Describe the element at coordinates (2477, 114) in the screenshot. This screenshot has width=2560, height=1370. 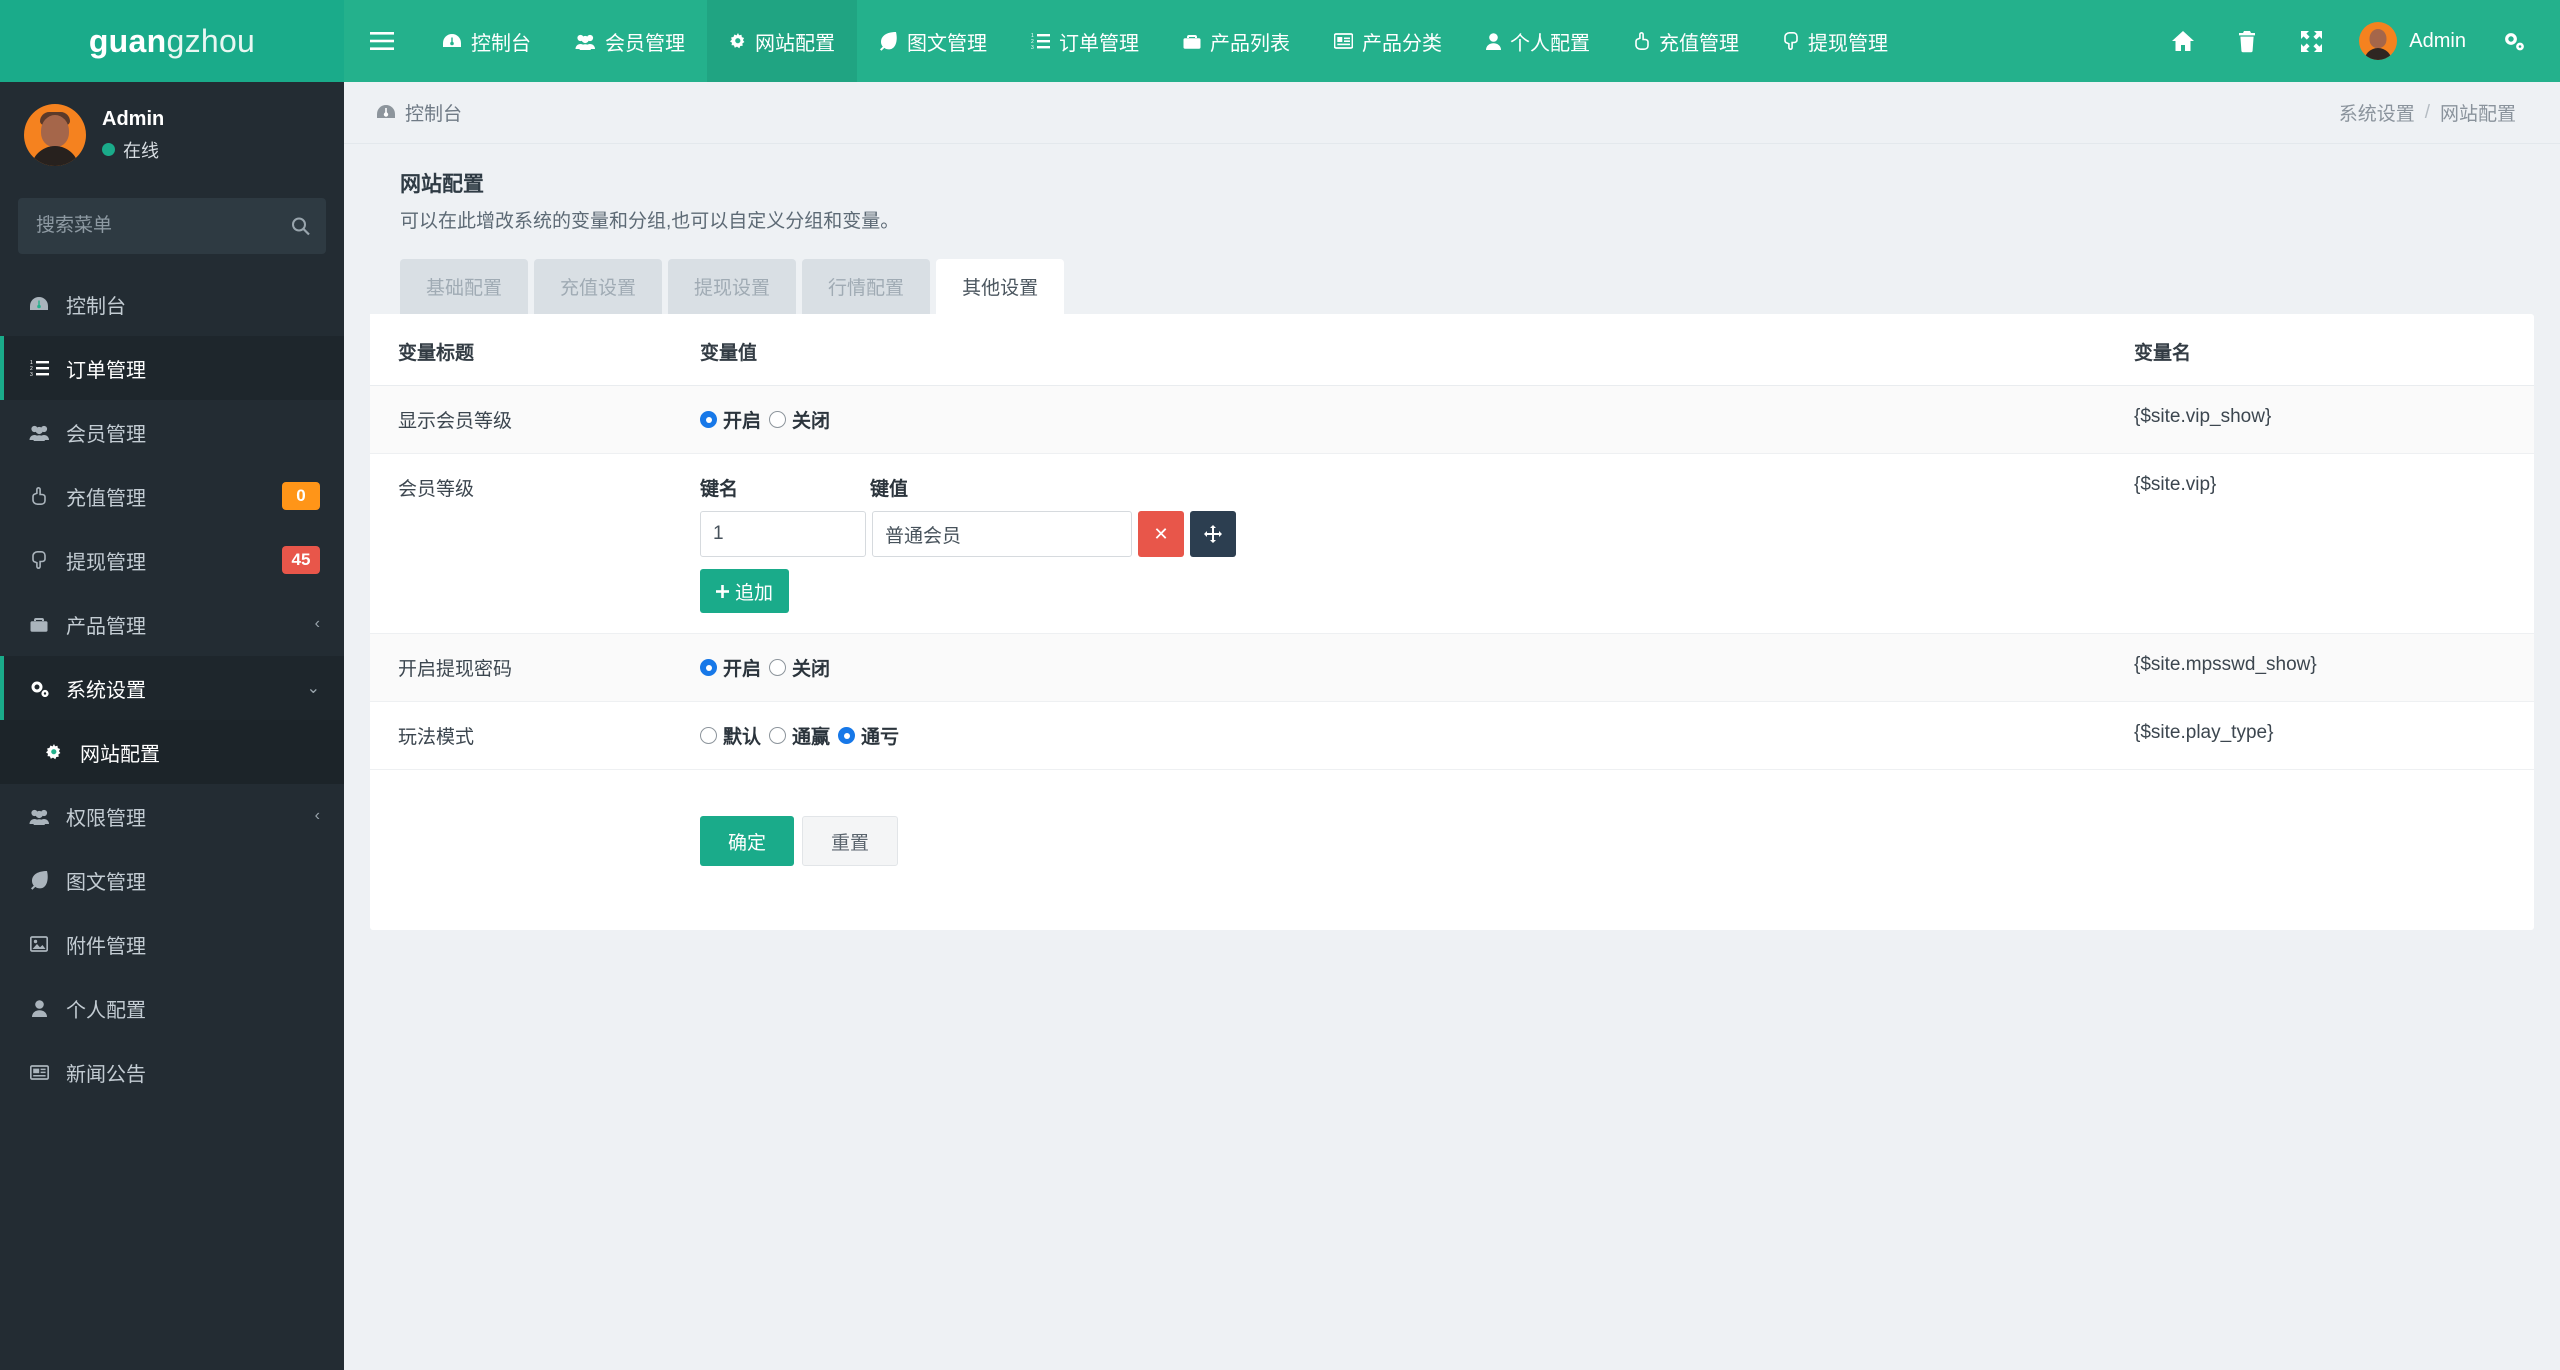
I see `breadcrumb-item-current: 网站配置` at that location.